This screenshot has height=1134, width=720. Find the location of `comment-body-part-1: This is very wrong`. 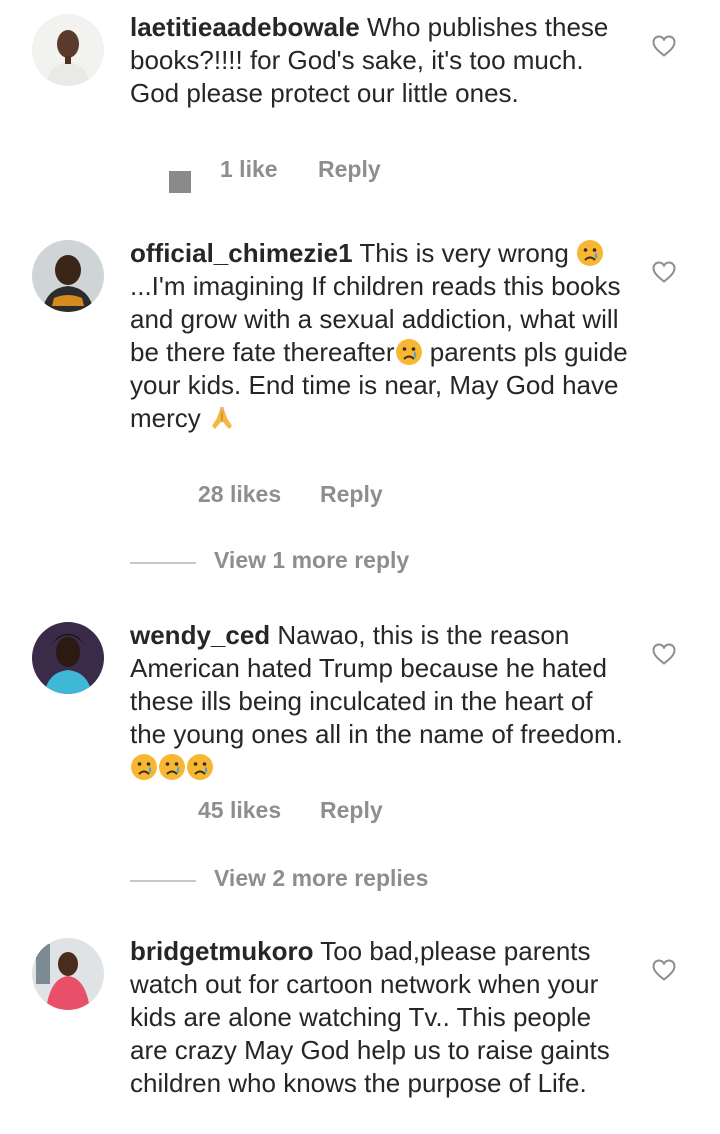

comment-body-part-1: This is very wrong is located at coordinates (468, 253).